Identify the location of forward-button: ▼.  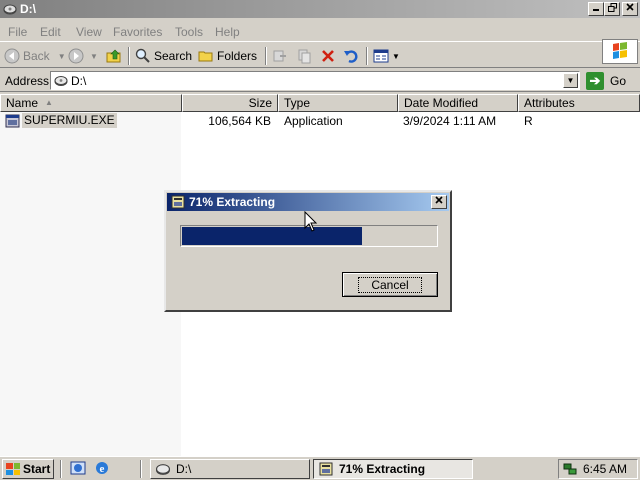
(83, 56).